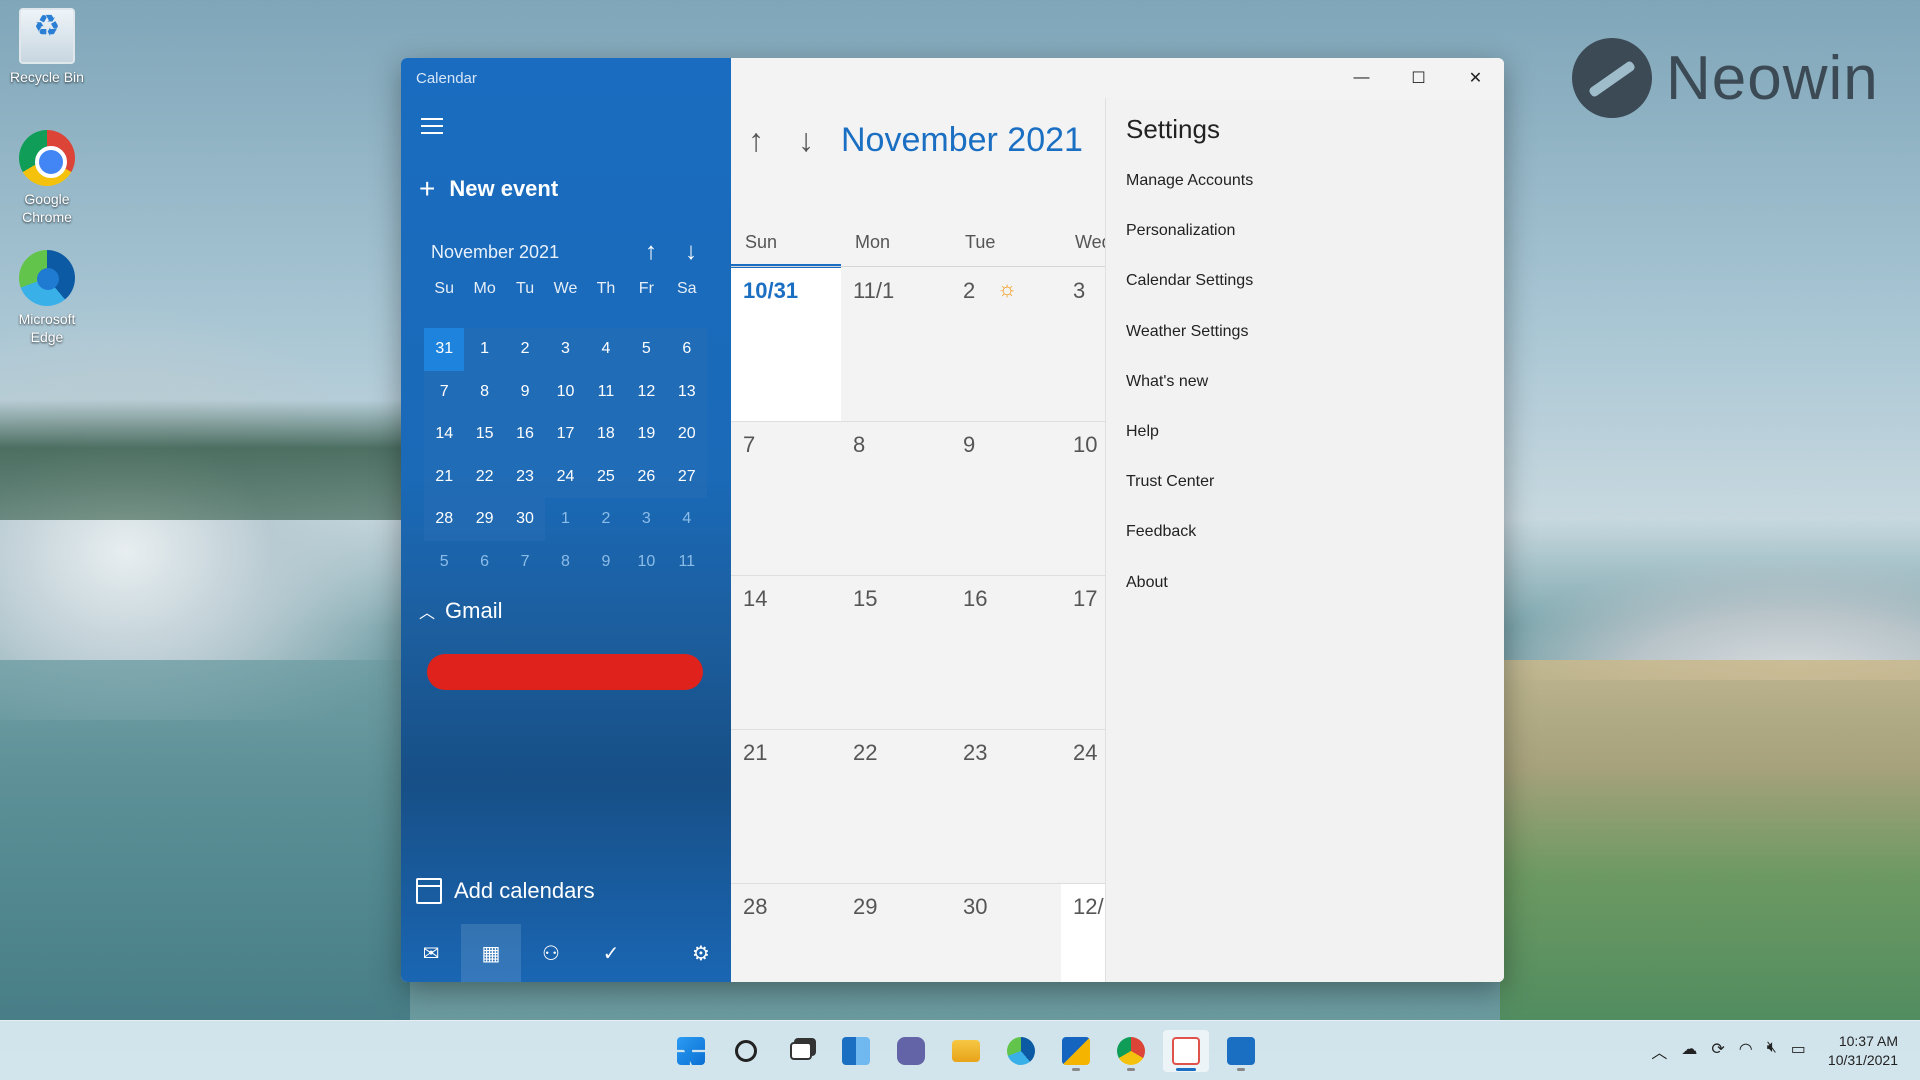 Image resolution: width=1920 pixels, height=1080 pixels. I want to click on widgets-button, so click(856, 1051).